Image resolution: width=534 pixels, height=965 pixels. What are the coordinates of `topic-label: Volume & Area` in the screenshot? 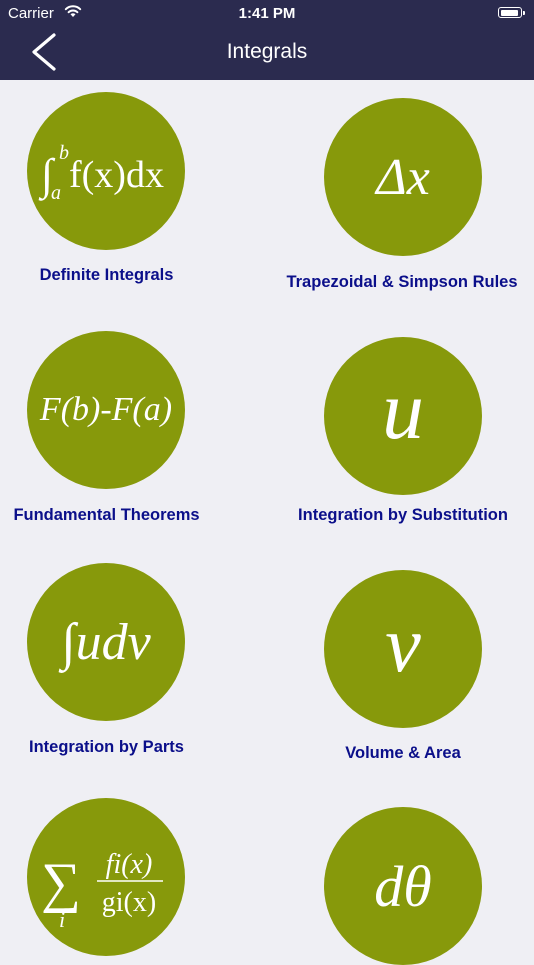 It's located at (403, 753).